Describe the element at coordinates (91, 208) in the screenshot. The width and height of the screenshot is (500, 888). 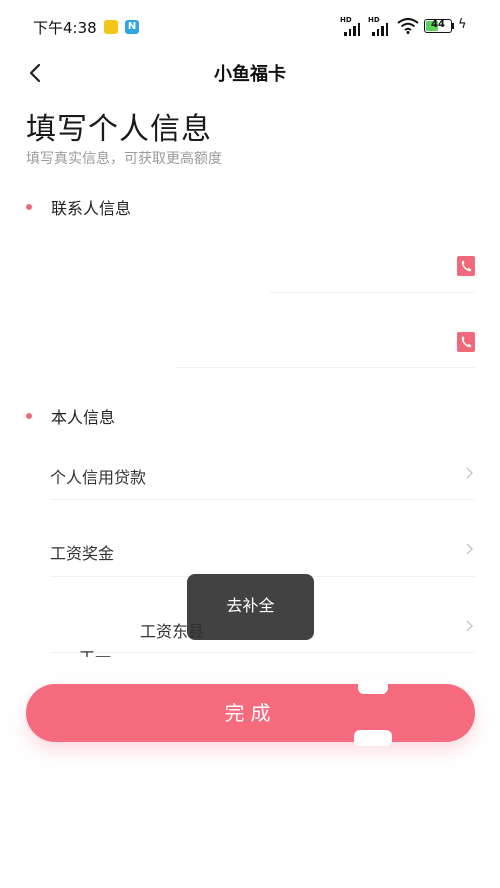
I see `contact-section-label: 联系人信息` at that location.